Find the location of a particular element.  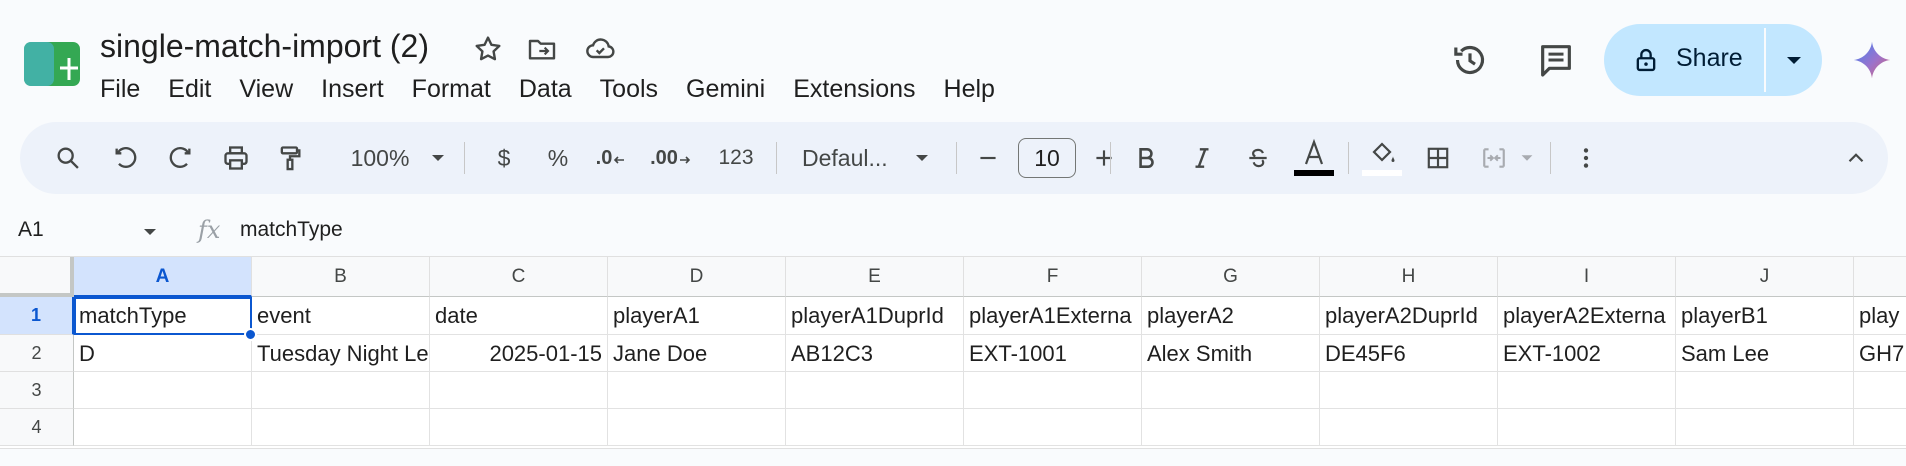

grid-cell: DE45F6 is located at coordinates (1409, 353).